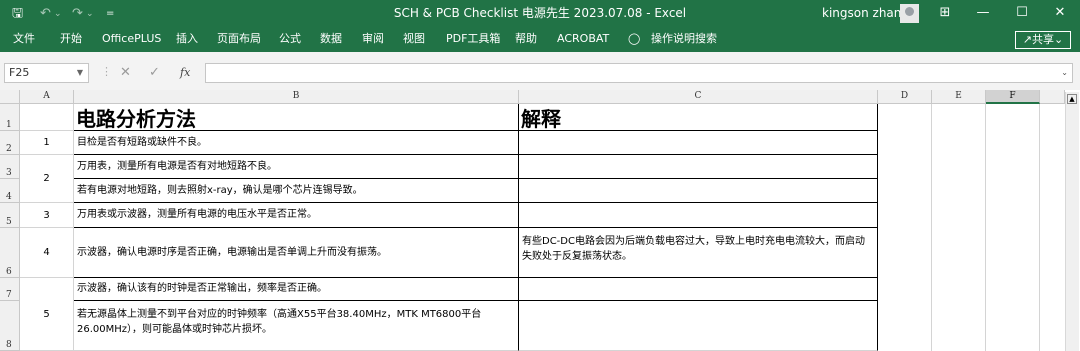 Image resolution: width=1080 pixels, height=351 pixels. What do you see at coordinates (9, 173) in the screenshot?
I see `row-number: 3` at bounding box center [9, 173].